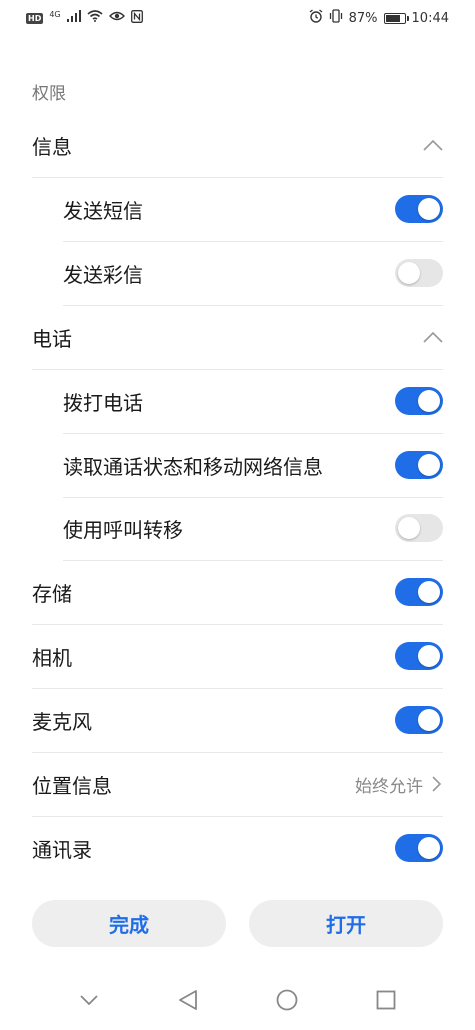 The width and height of the screenshot is (475, 1030). What do you see at coordinates (237, 145) in the screenshot?
I see `group-messages-header: 信息` at bounding box center [237, 145].